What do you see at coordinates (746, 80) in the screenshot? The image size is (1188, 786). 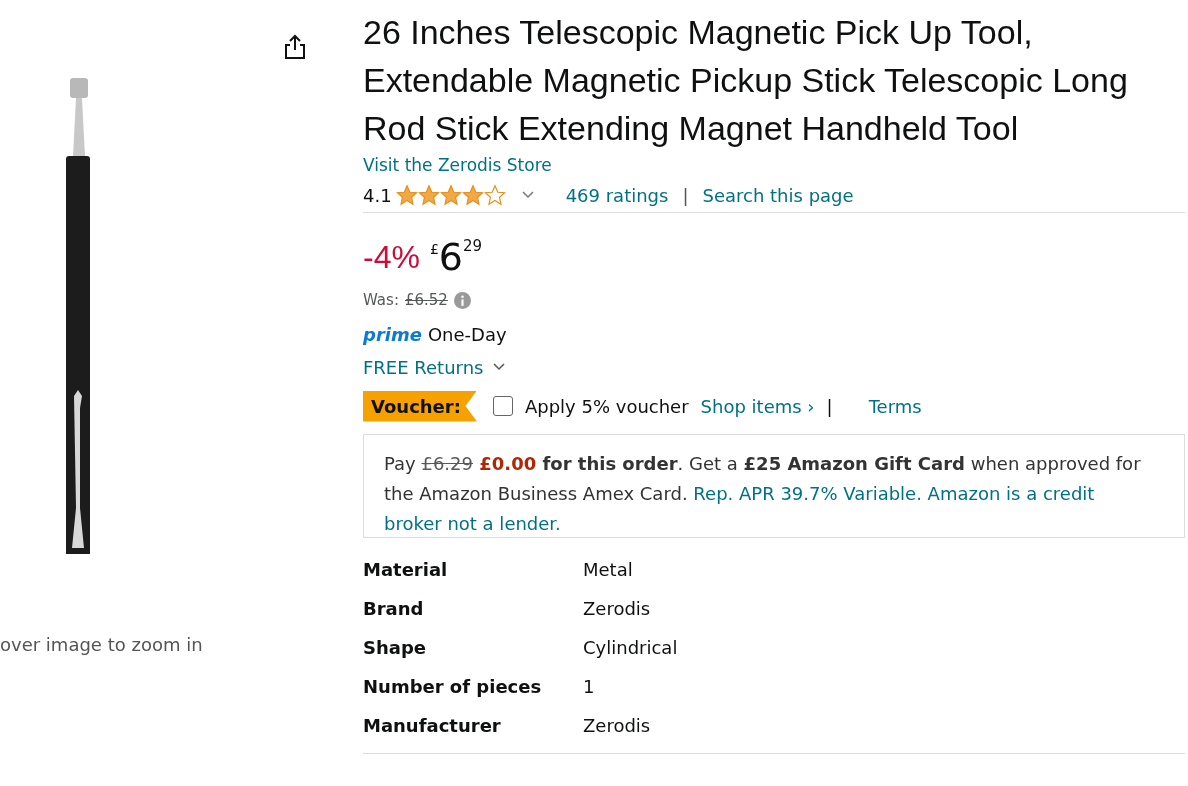 I see `product-title: 26 Inches Telescopic Magnetic Pick Up Tool, Extendable Magnetic Pickup Stick Telescopic Long Rod Stick Extending Magnet Handheld Tool` at bounding box center [746, 80].